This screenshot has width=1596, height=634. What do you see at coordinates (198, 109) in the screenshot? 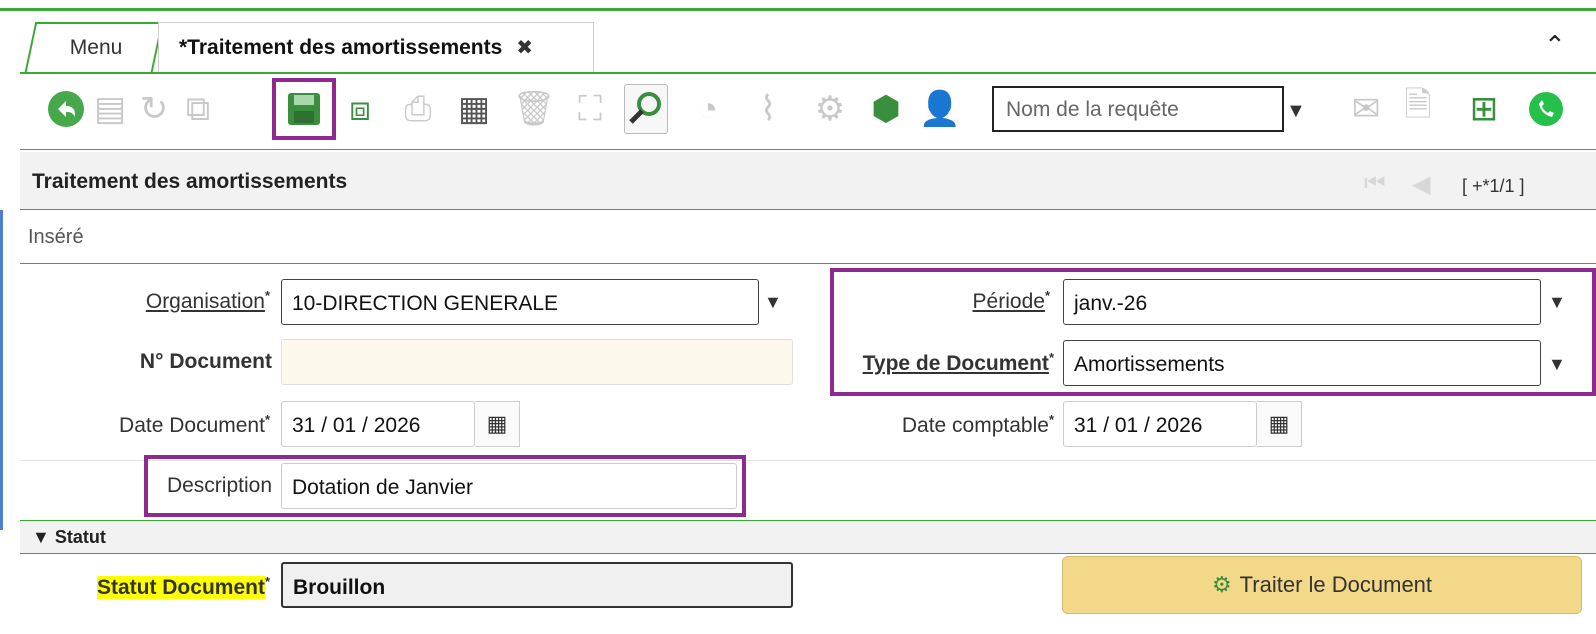
I see `copy-icon: ⧉` at bounding box center [198, 109].